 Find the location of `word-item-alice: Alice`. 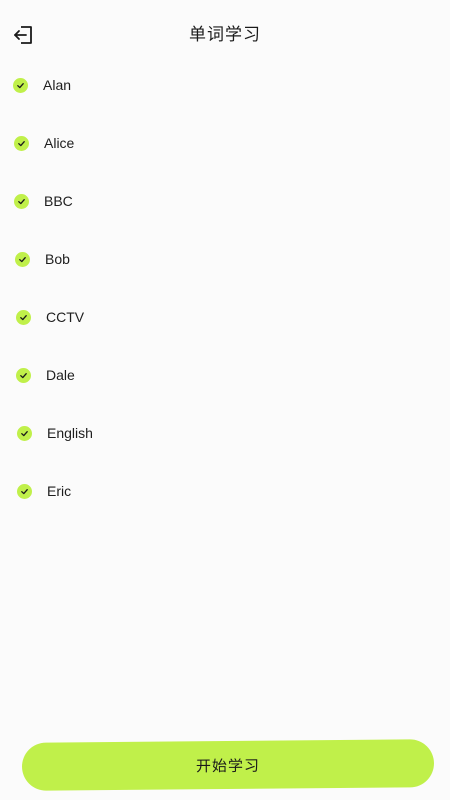

word-item-alice: Alice is located at coordinates (44, 143).